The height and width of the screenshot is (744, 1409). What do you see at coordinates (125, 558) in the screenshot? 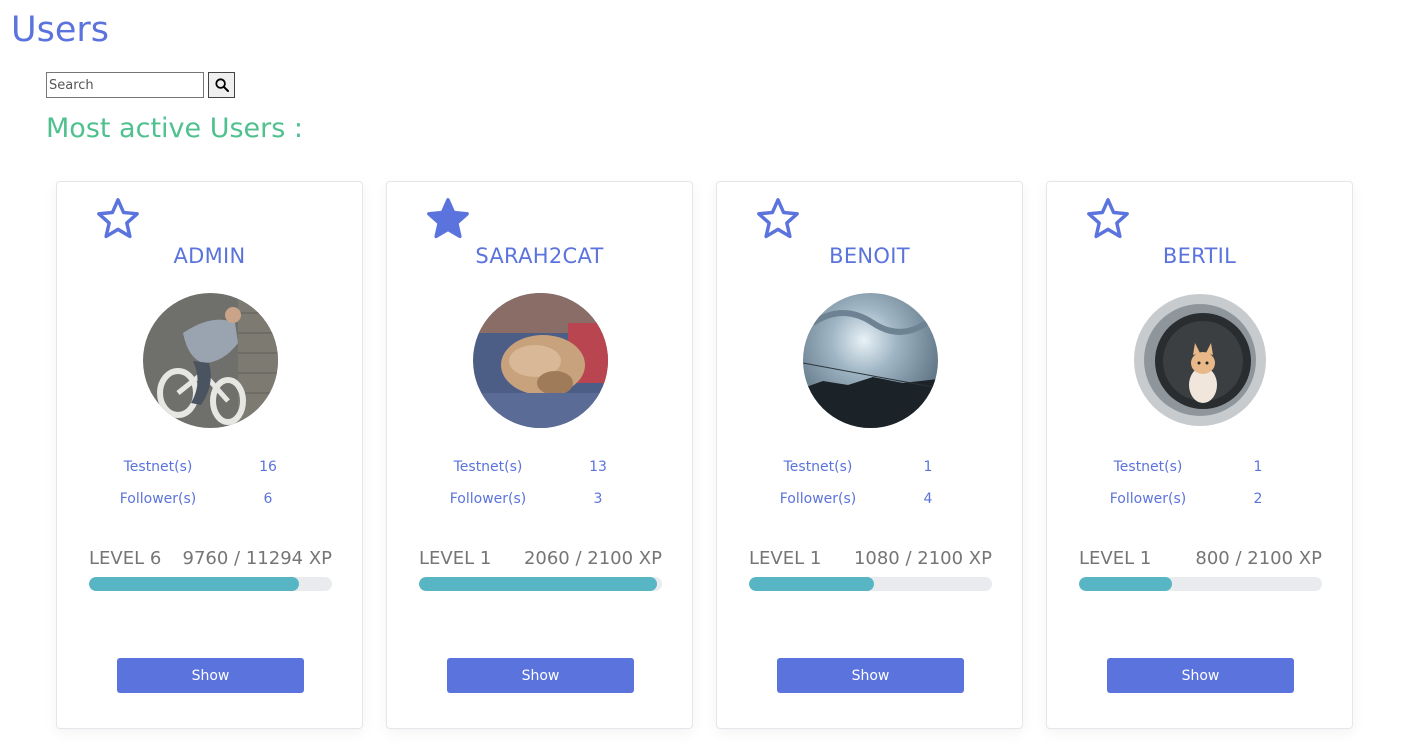
I see `level-label: LEVEL 6` at bounding box center [125, 558].